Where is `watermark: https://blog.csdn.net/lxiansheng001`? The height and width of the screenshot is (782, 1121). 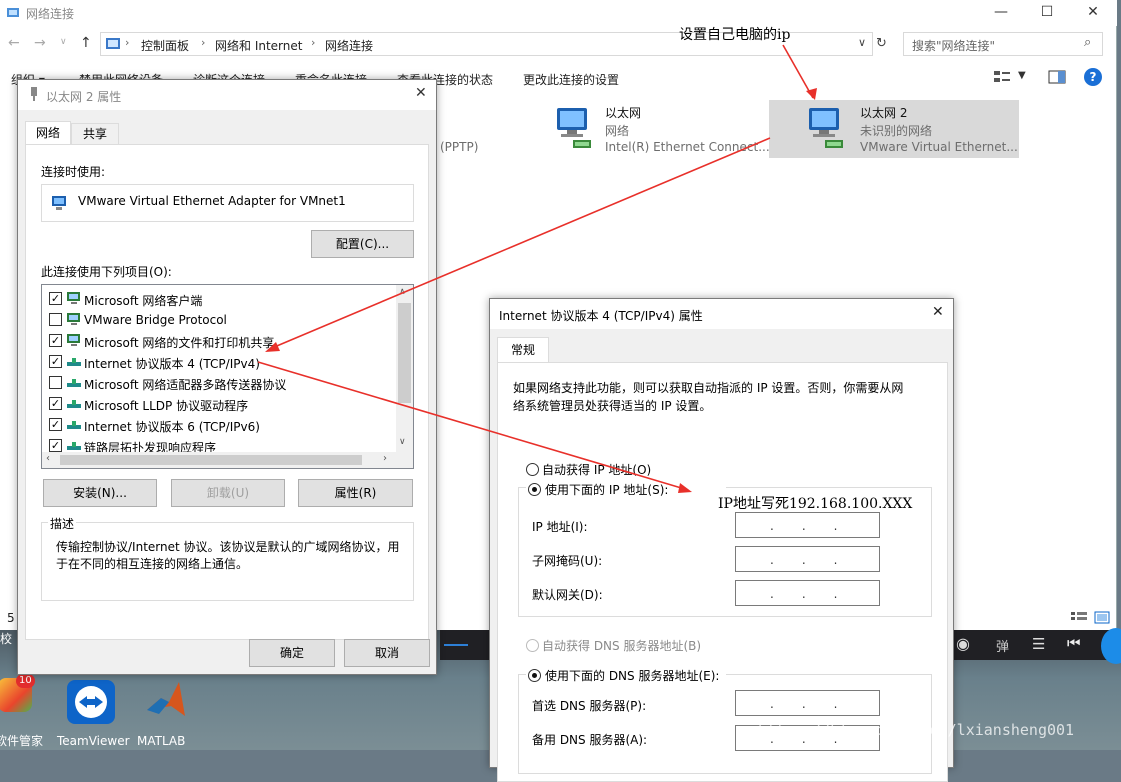
watermark: https://blog.csdn.net/lxiansheng001 is located at coordinates (916, 730).